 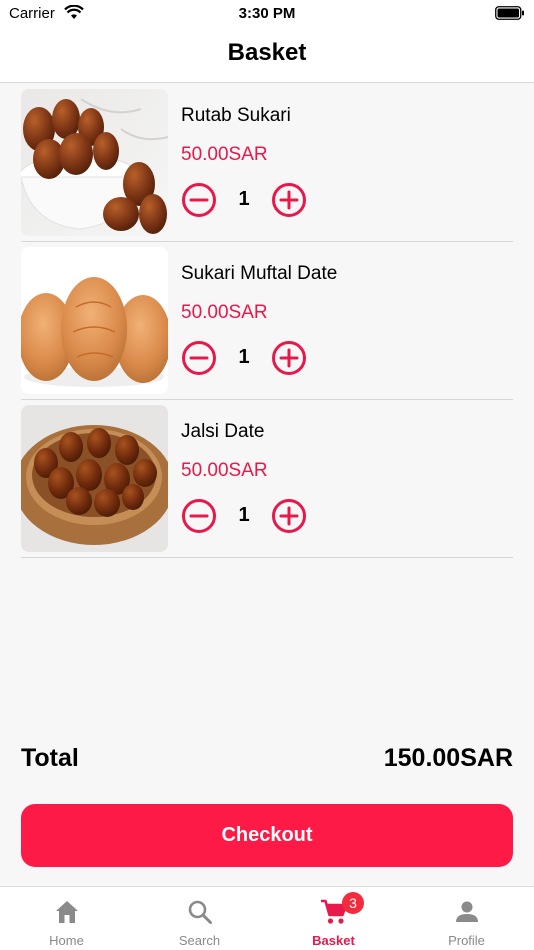 What do you see at coordinates (509, 13) in the screenshot?
I see `battery-icon` at bounding box center [509, 13].